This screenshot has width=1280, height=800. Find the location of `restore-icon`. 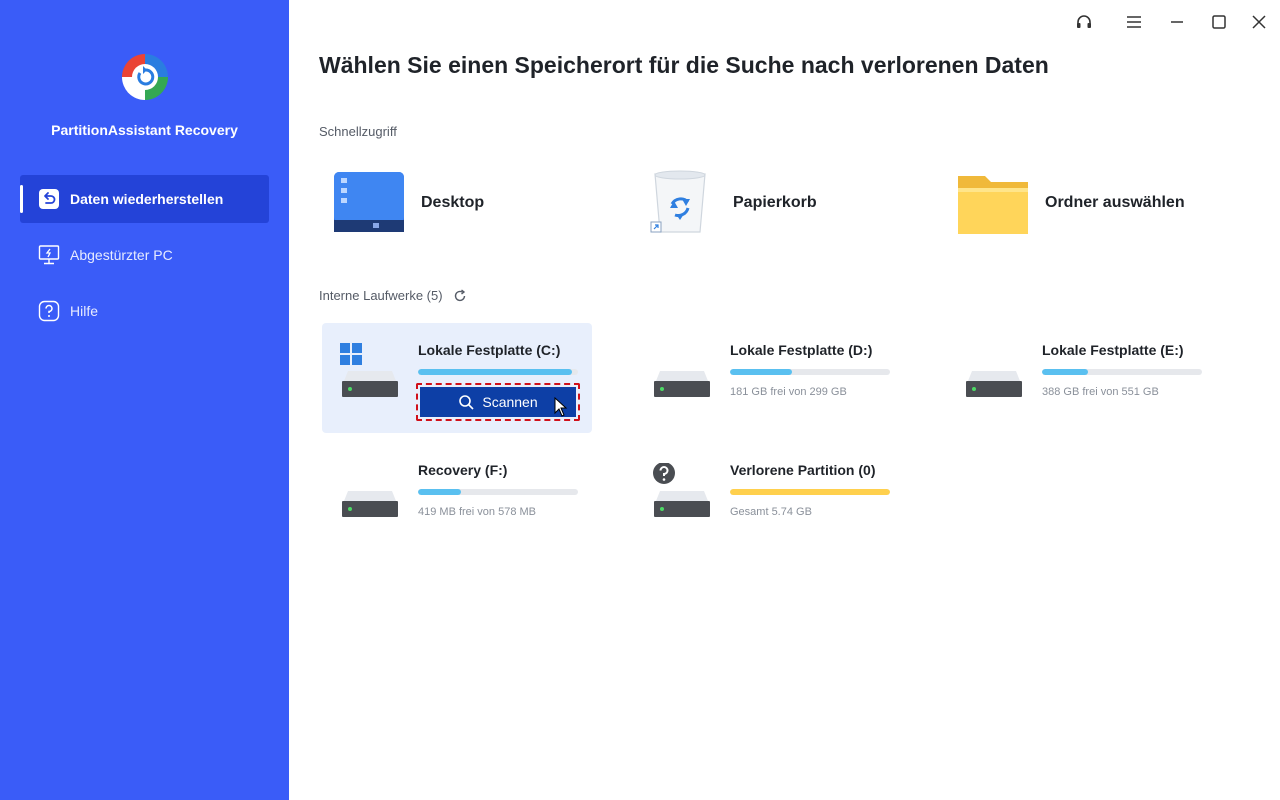

restore-icon is located at coordinates (49, 199).